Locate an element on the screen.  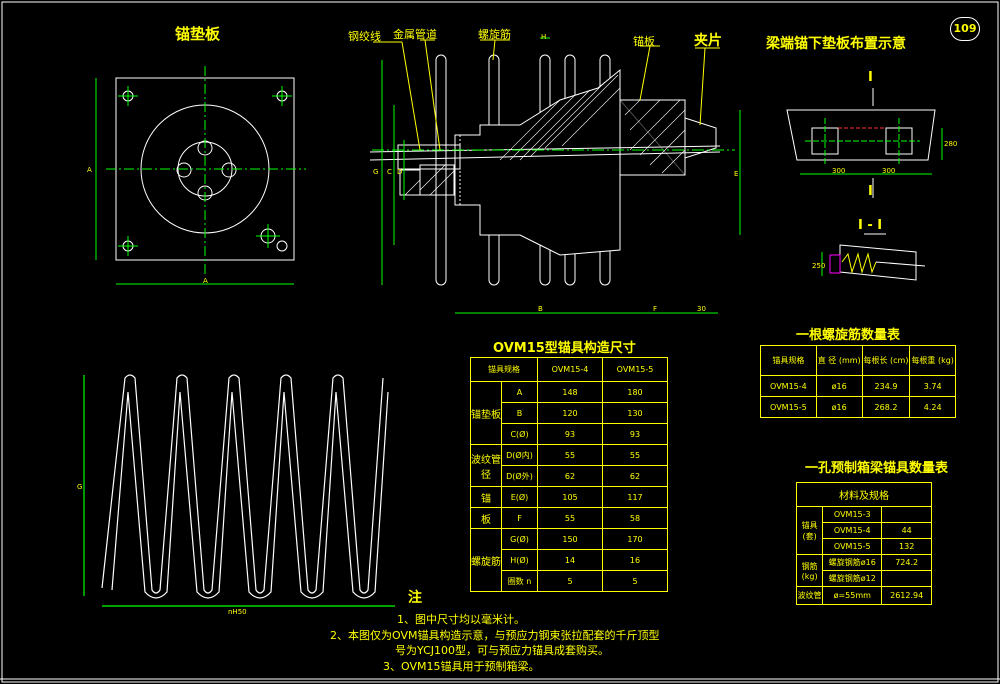
note-line-4: 3、OVM15锚具用于预制箱梁。 is located at coordinates (461, 666).